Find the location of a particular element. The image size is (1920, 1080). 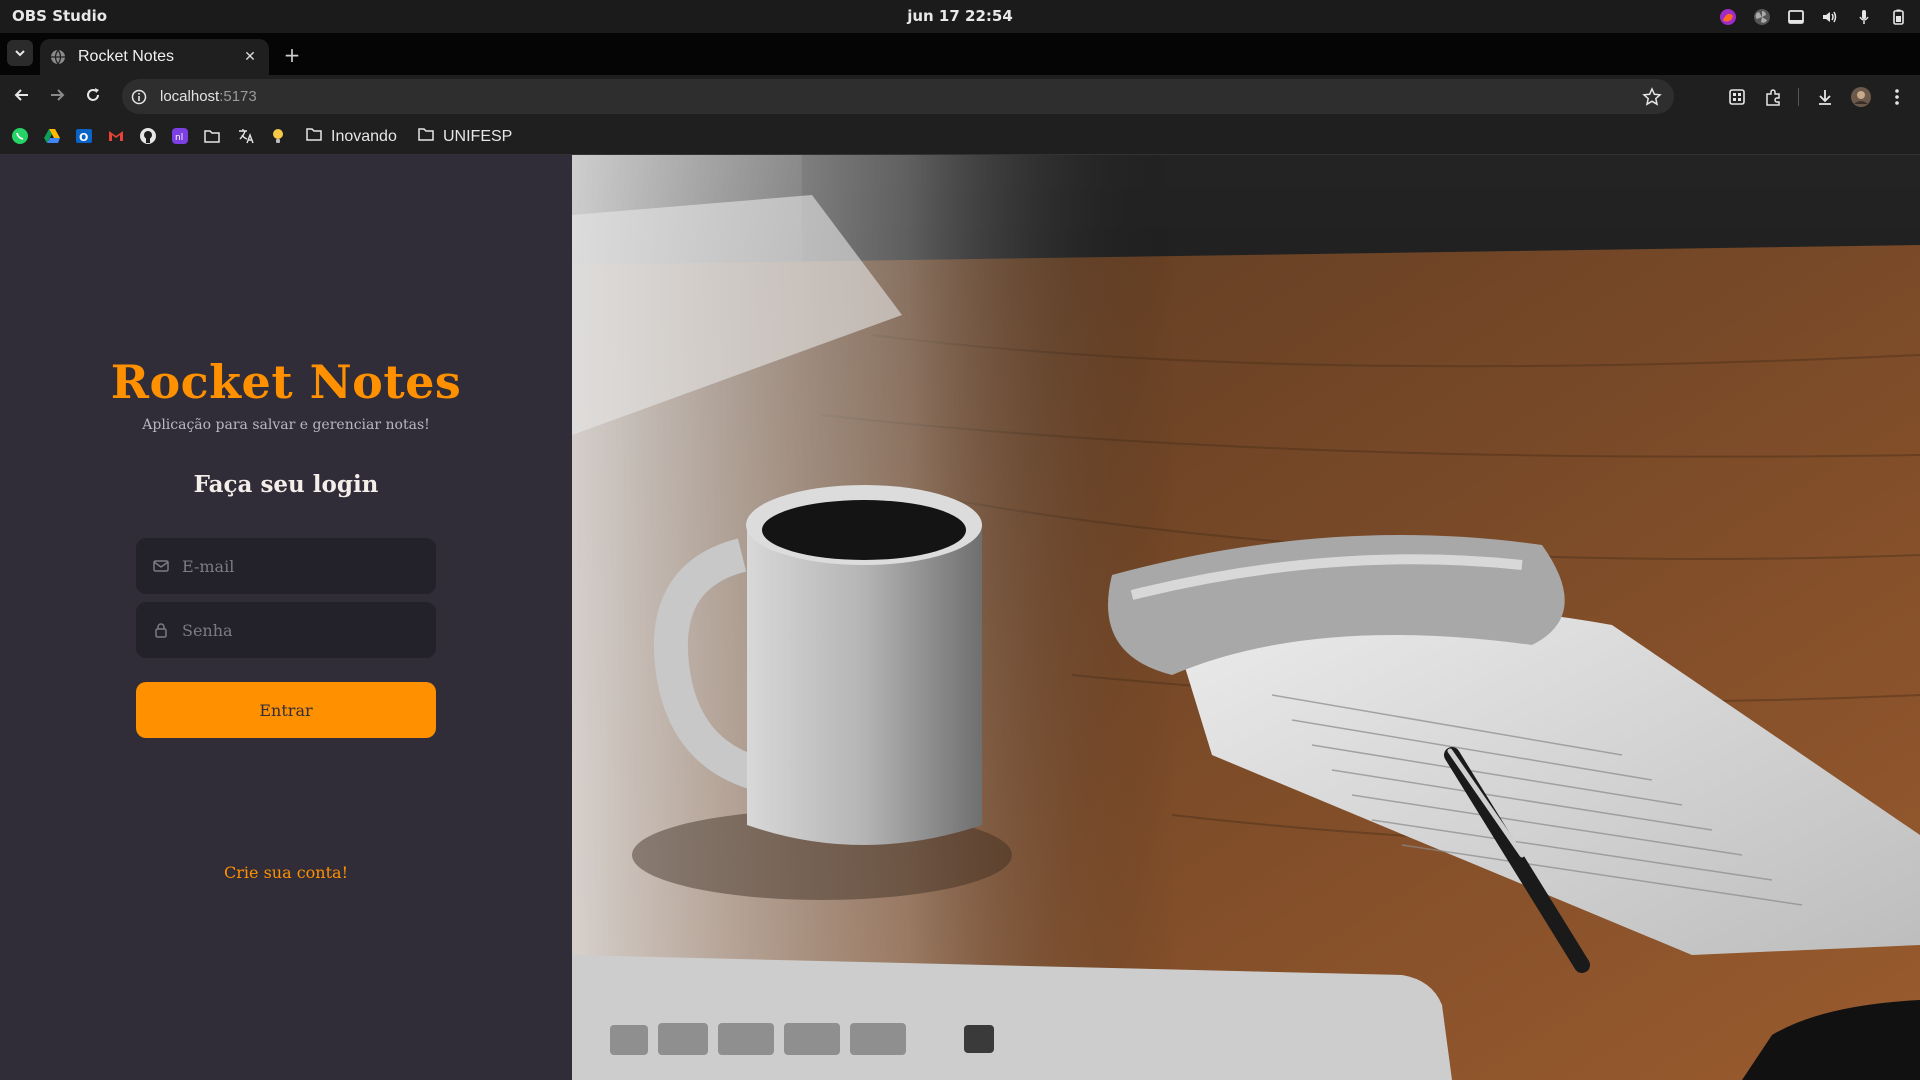

email-field is located at coordinates (286, 566).